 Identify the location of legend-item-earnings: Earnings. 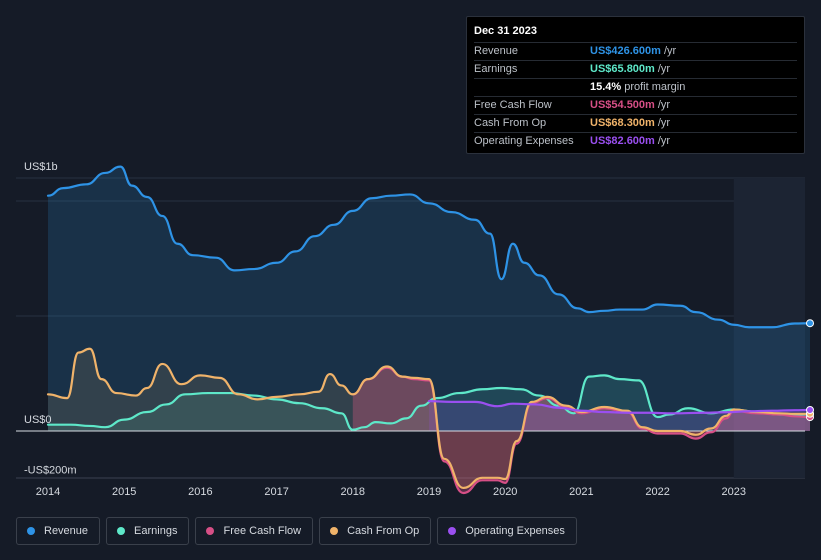
(148, 531).